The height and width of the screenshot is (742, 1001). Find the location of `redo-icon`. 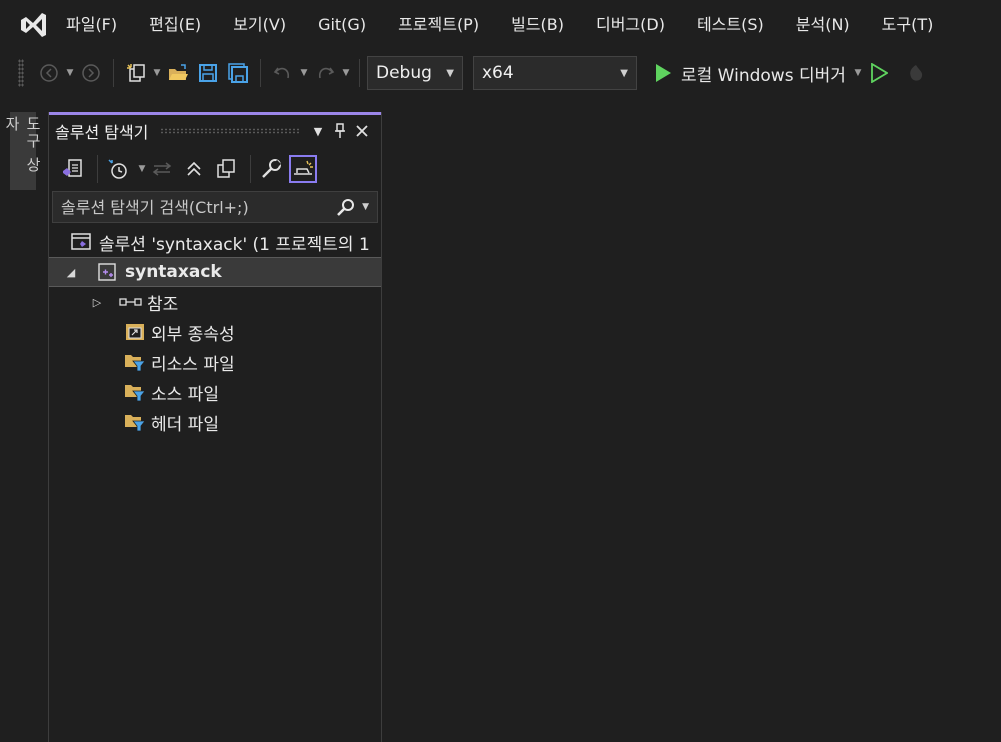

redo-icon is located at coordinates (325, 73).